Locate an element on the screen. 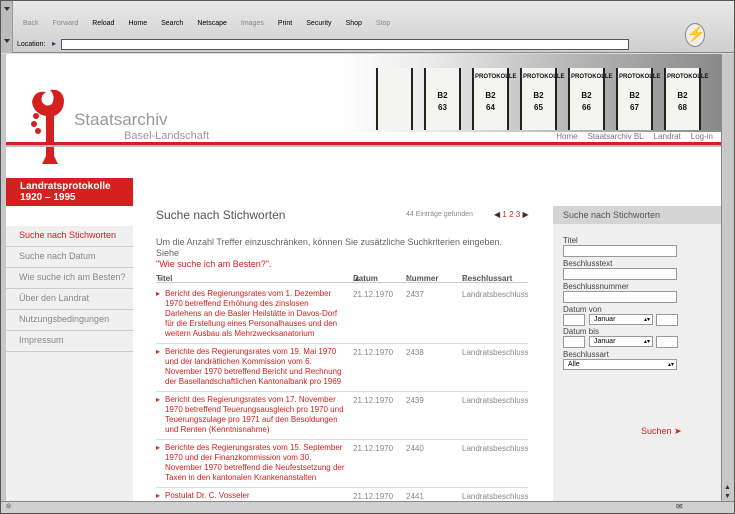  prev-page-icon: ◀ is located at coordinates (497, 214).